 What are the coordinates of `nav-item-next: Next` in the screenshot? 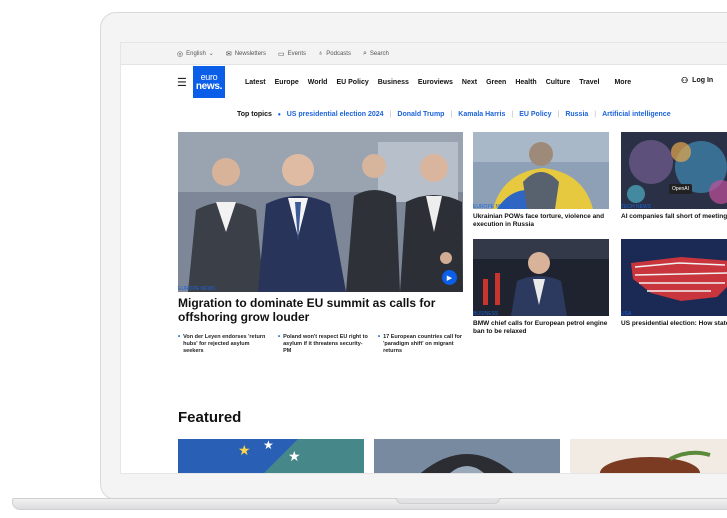 It's located at (469, 82).